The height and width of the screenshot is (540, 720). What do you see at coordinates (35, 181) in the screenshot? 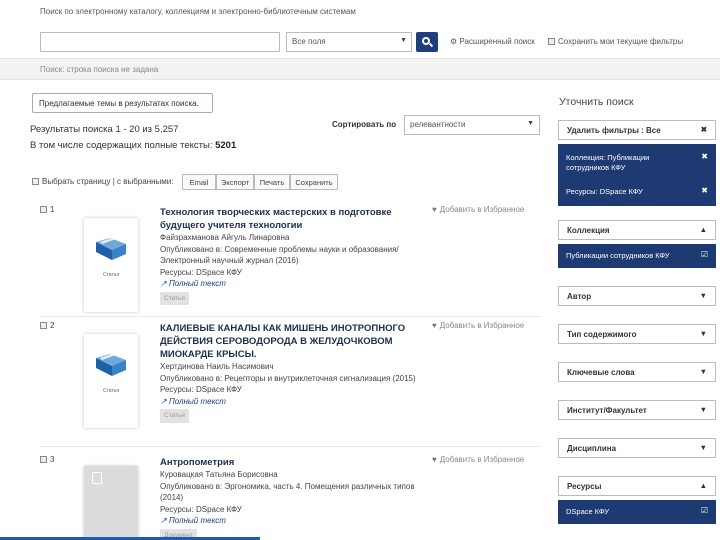
I see `select-page-checkbox` at bounding box center [35, 181].